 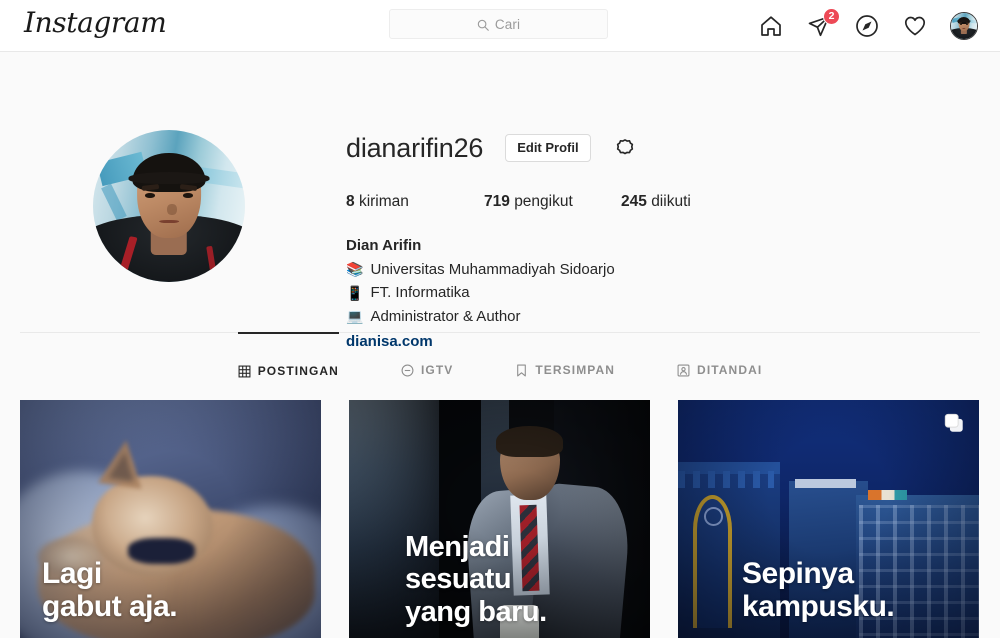 I want to click on avatar-icon, so click(x=964, y=26).